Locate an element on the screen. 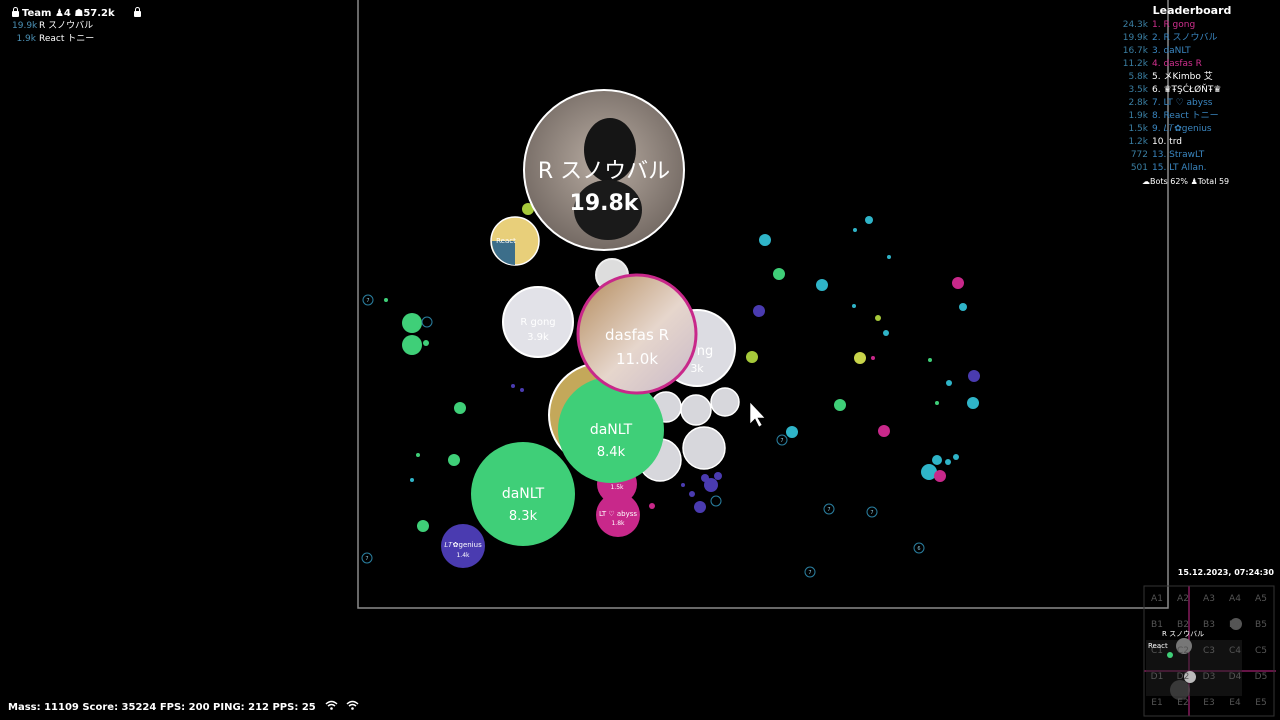  player-cell-dasfas: dasfas R 11.0k is located at coordinates (637, 334).